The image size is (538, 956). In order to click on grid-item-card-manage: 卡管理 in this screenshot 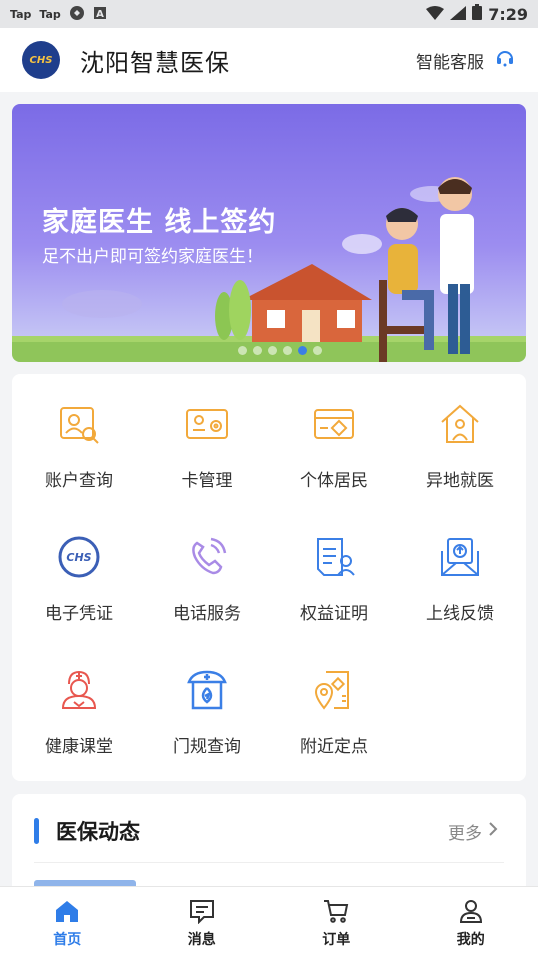, I will do `click(207, 434)`.